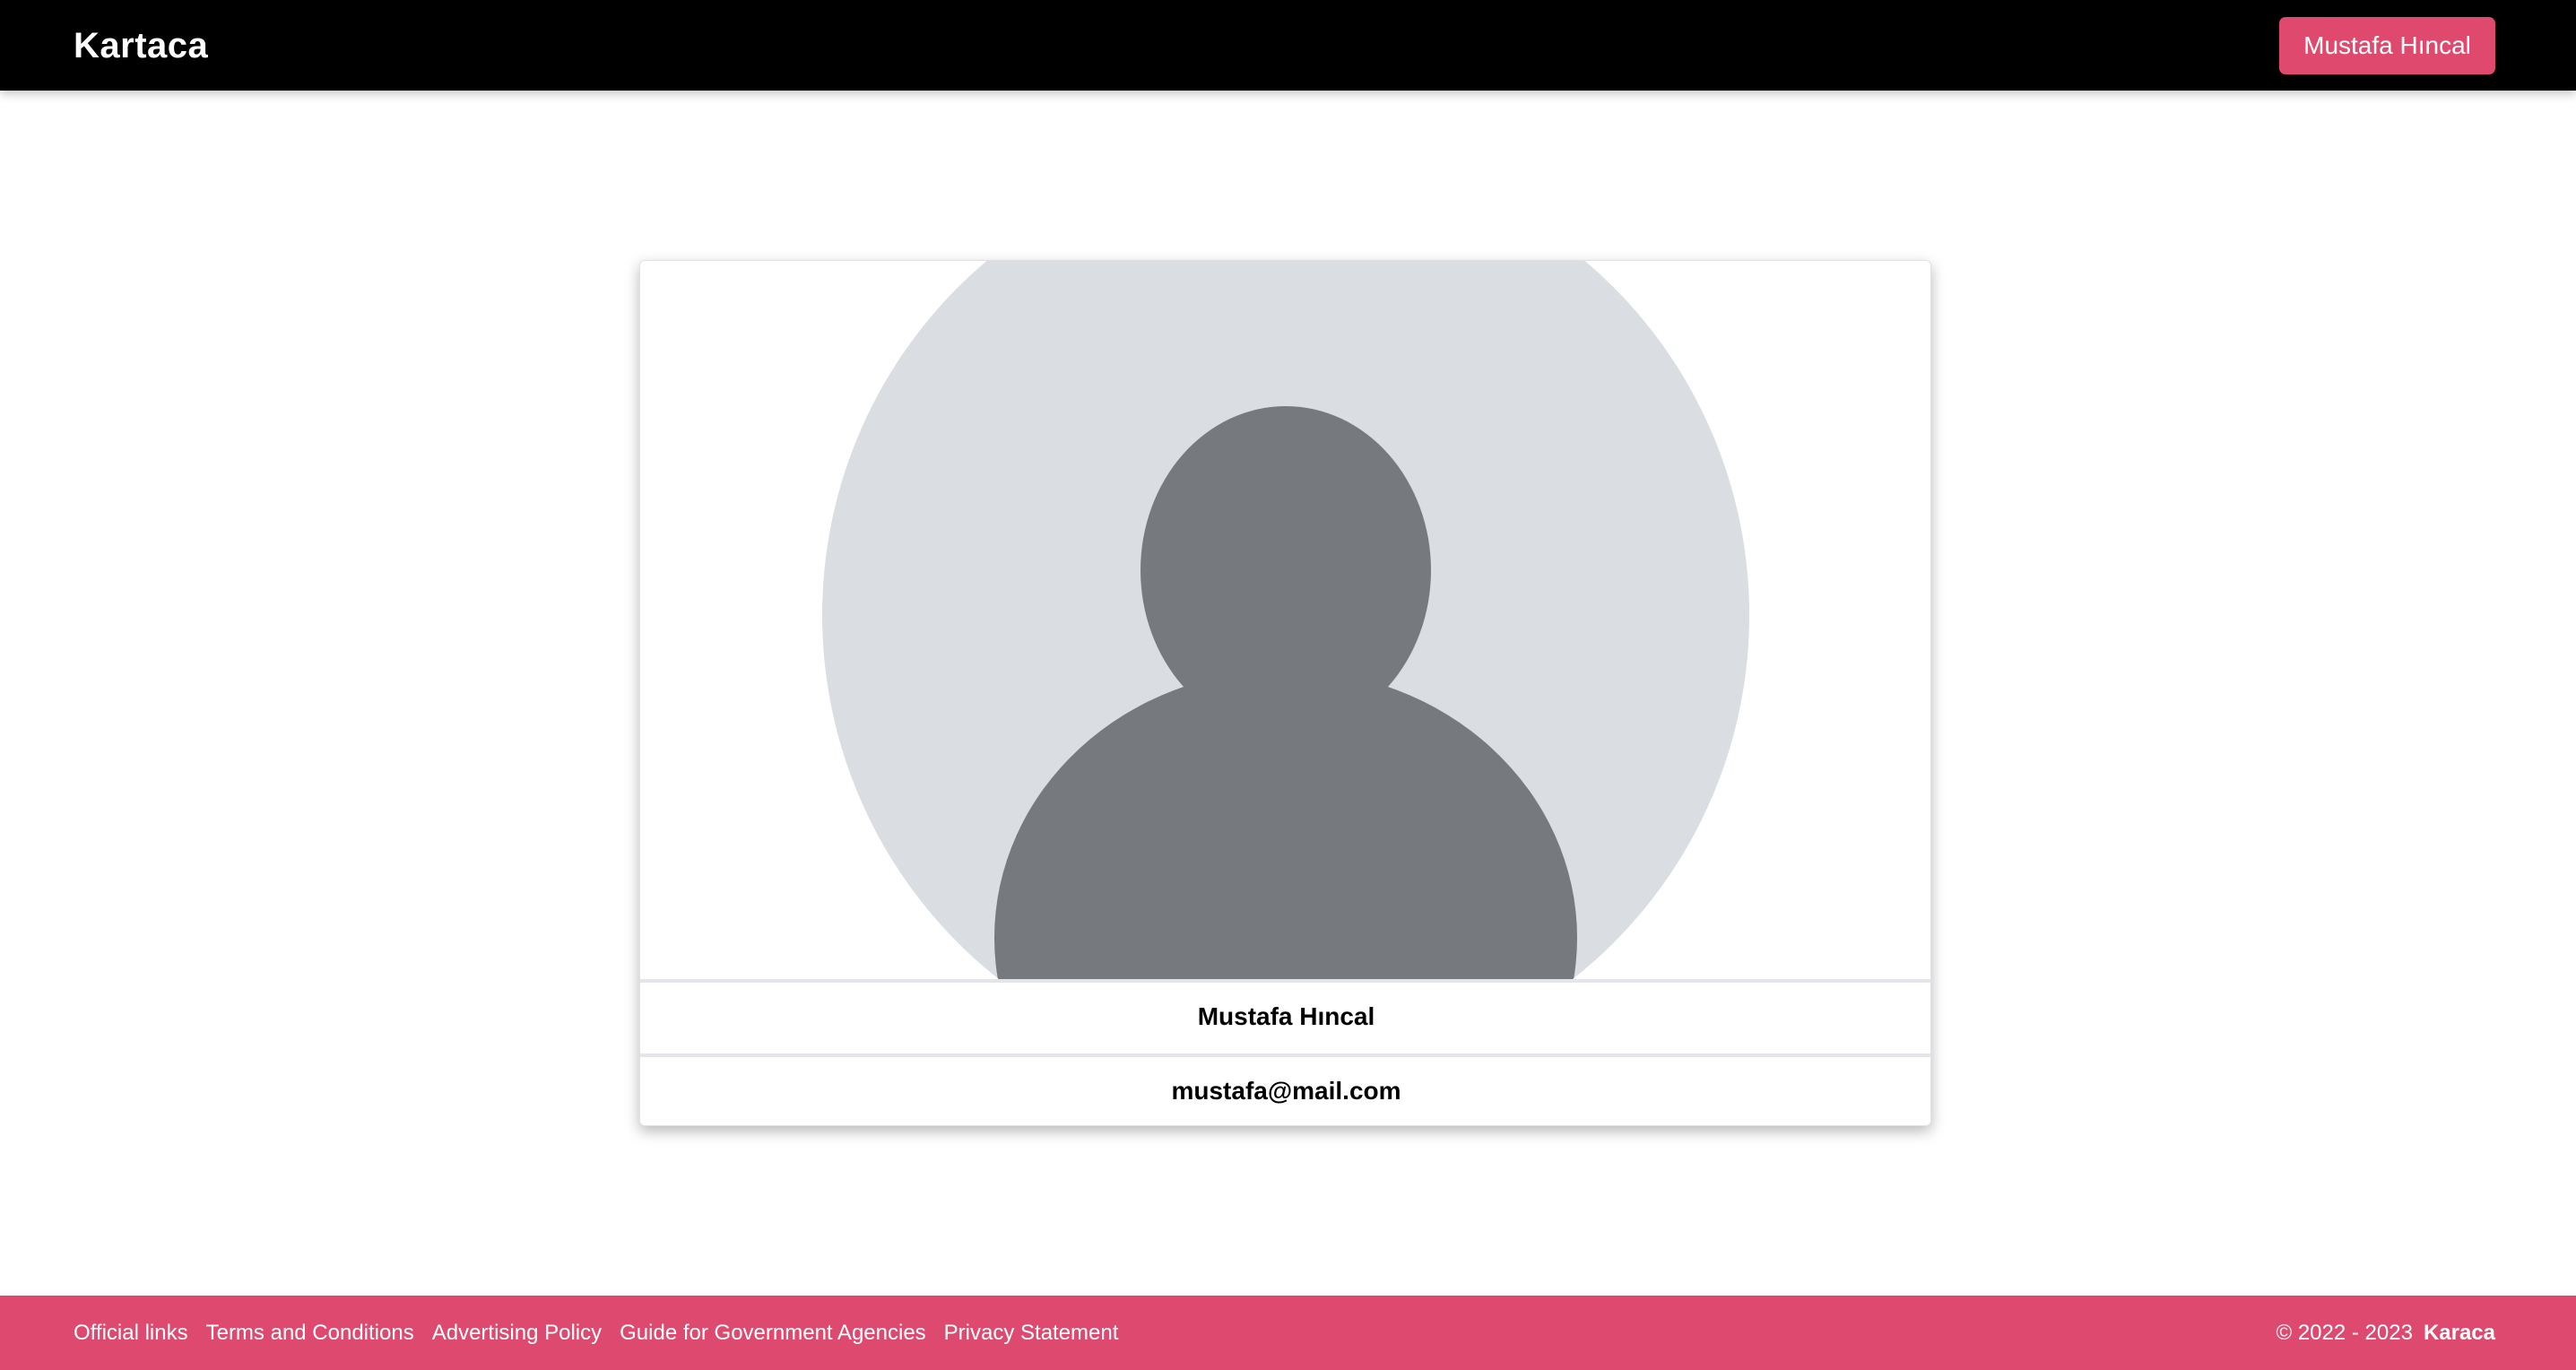 The width and height of the screenshot is (2576, 1370). Describe the element at coordinates (131, 1333) in the screenshot. I see `footer-link-official-links: Official links` at that location.